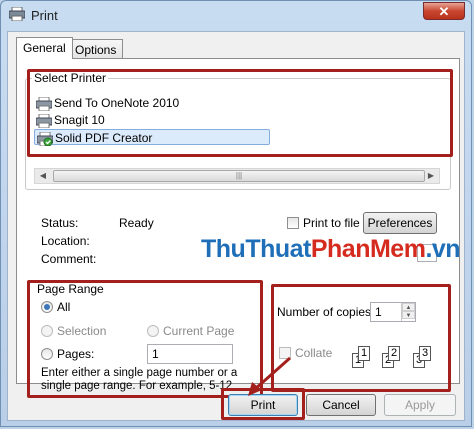  What do you see at coordinates (331, 249) in the screenshot?
I see `watermark-logo: ThuThuatPhanMem.vn` at bounding box center [331, 249].